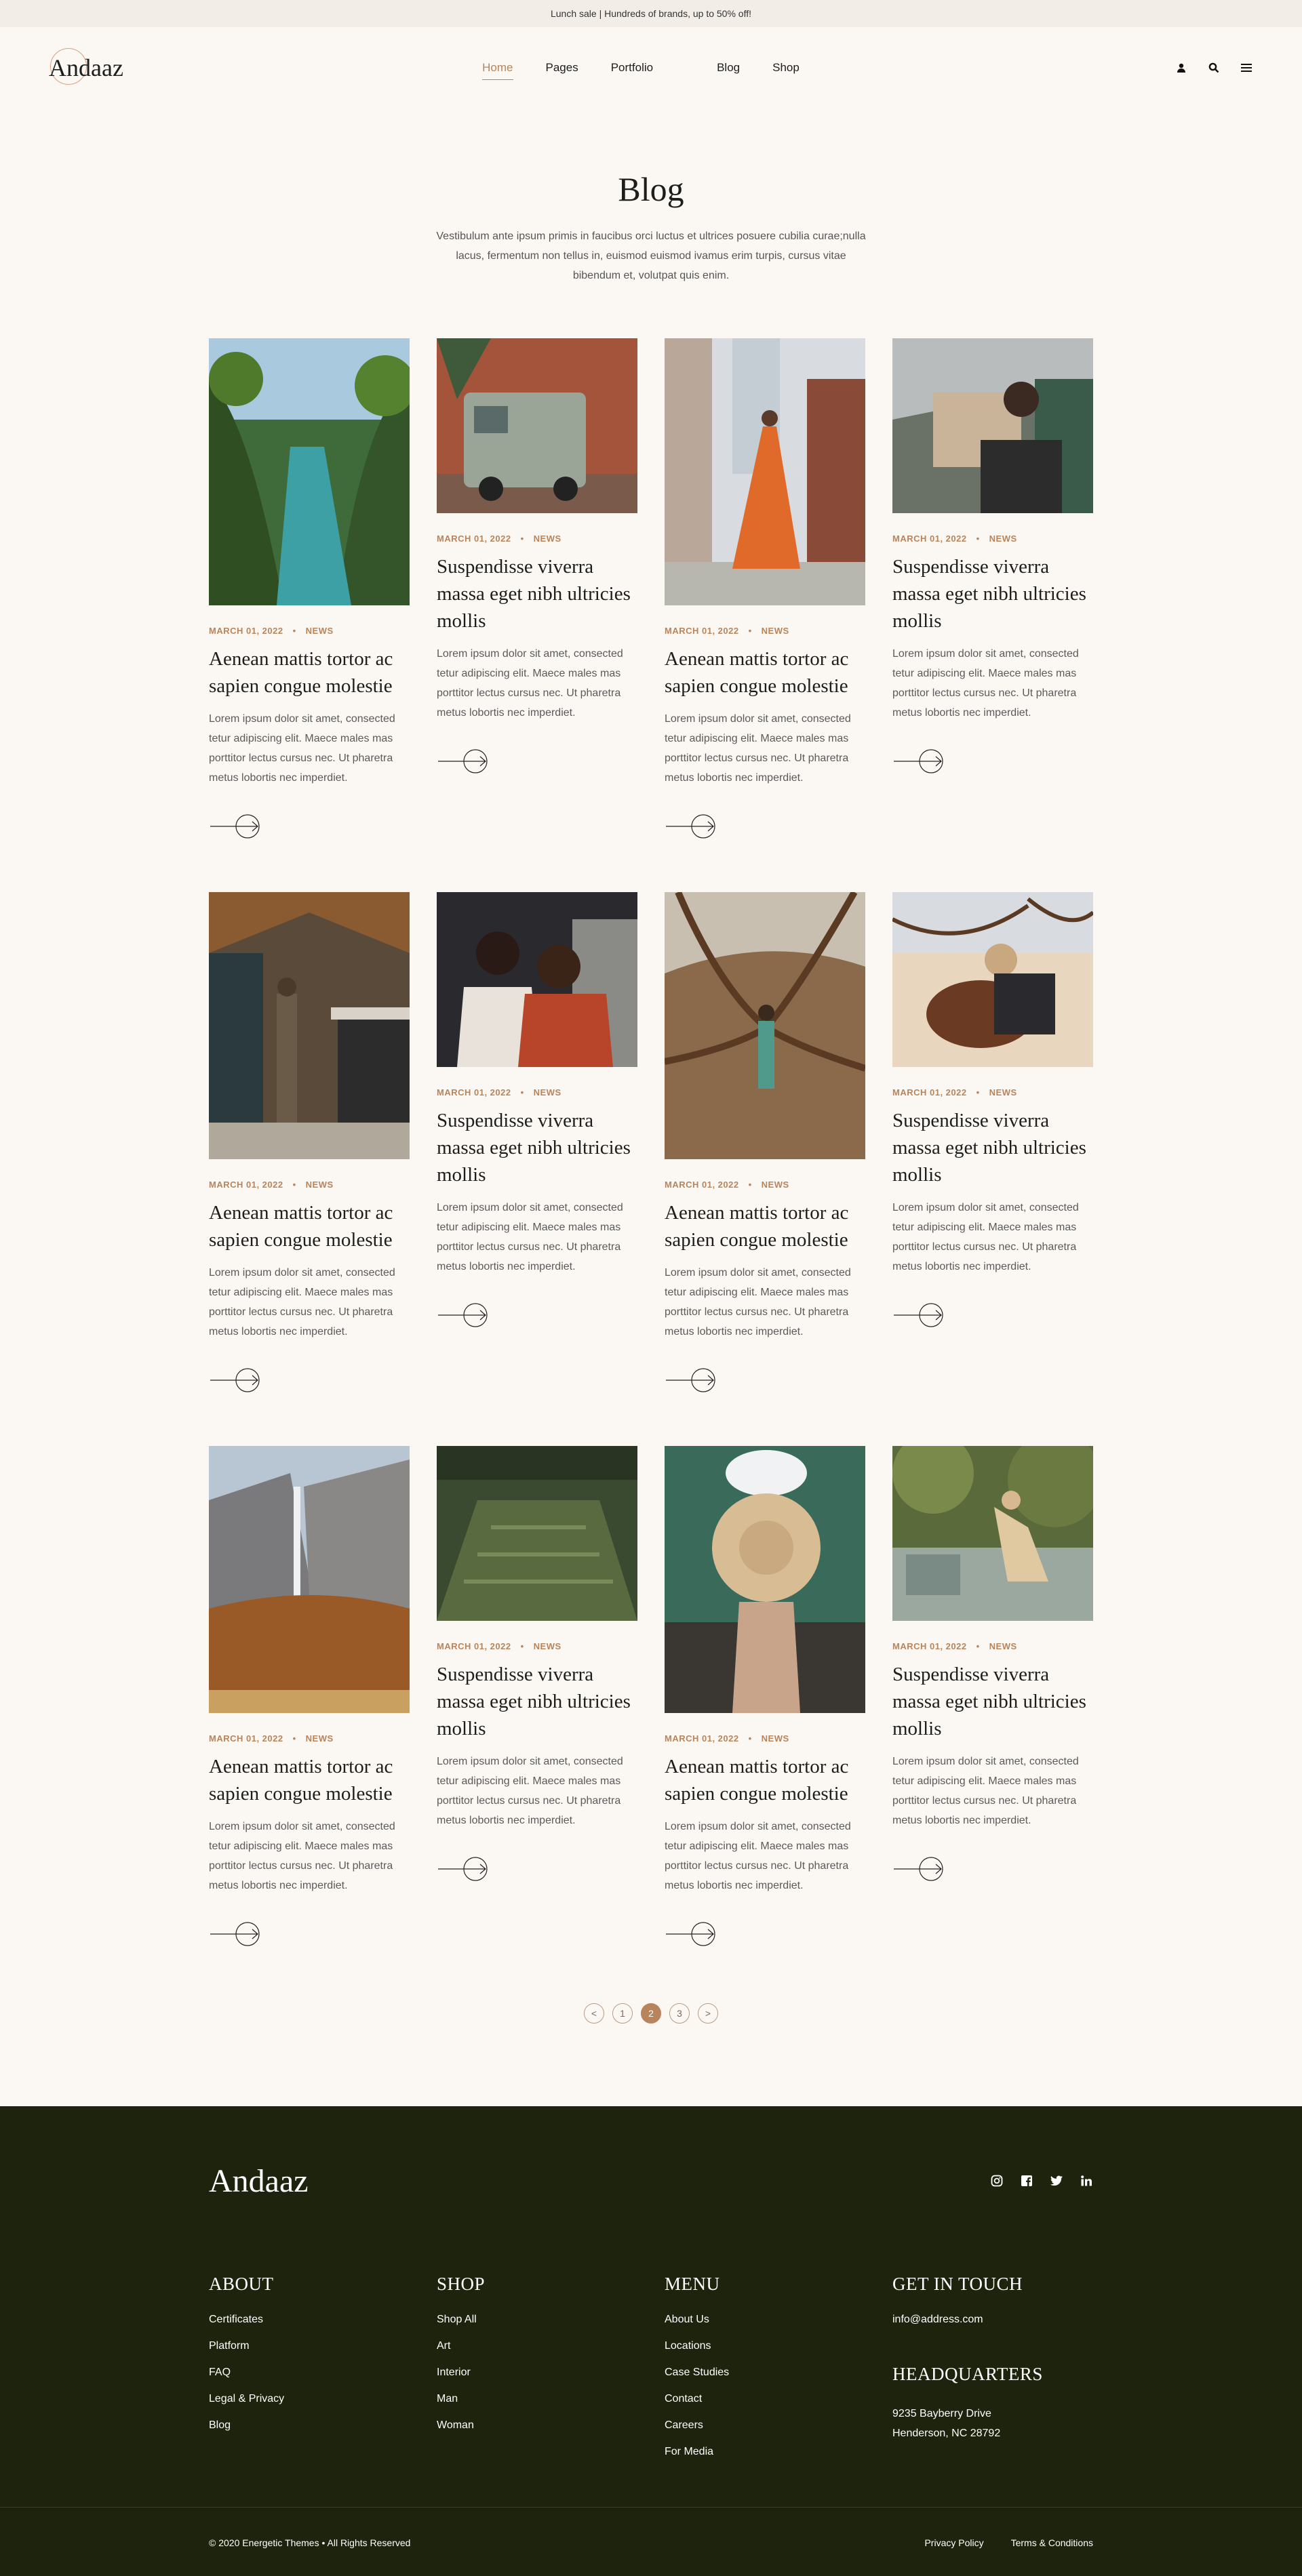 This screenshot has width=1302, height=2576. What do you see at coordinates (708, 2013) in the screenshot?
I see `pagination-next: >` at bounding box center [708, 2013].